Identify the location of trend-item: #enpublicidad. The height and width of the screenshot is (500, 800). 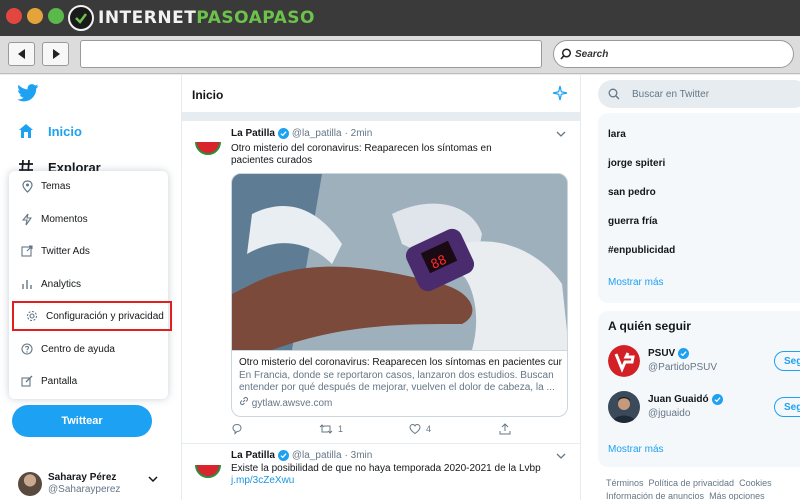
(641, 250).